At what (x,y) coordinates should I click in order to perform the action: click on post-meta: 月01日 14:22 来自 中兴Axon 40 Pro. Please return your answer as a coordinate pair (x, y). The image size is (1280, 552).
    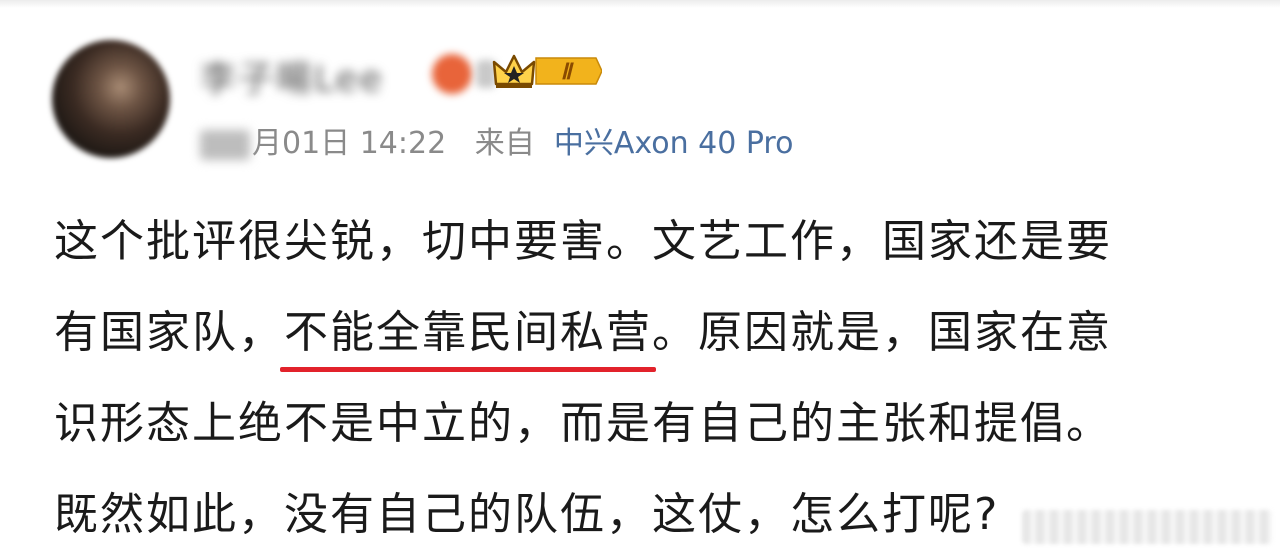
    Looking at the image, I should click on (496, 140).